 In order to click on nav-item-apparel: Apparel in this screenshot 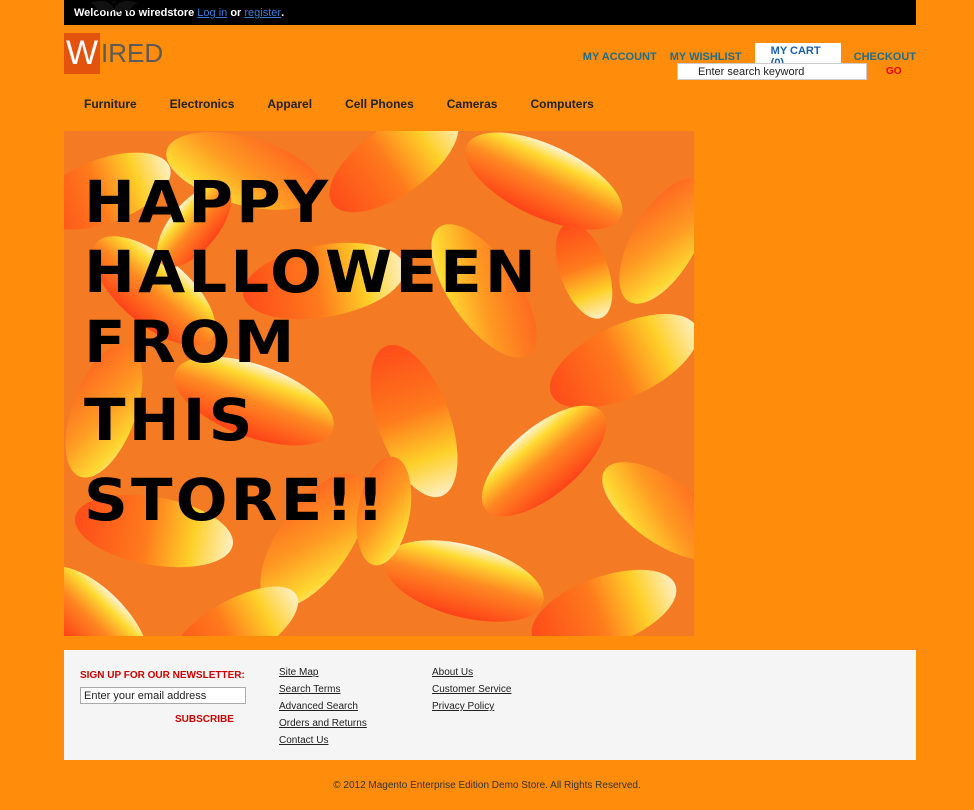, I will do `click(289, 104)`.